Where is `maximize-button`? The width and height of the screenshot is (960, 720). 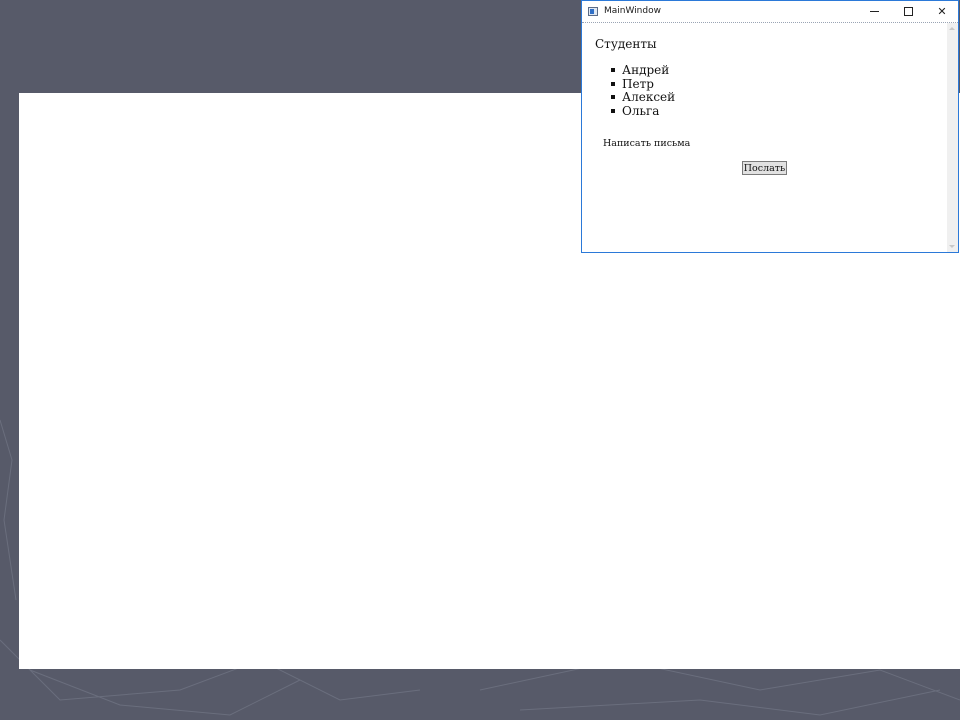 maximize-button is located at coordinates (908, 11).